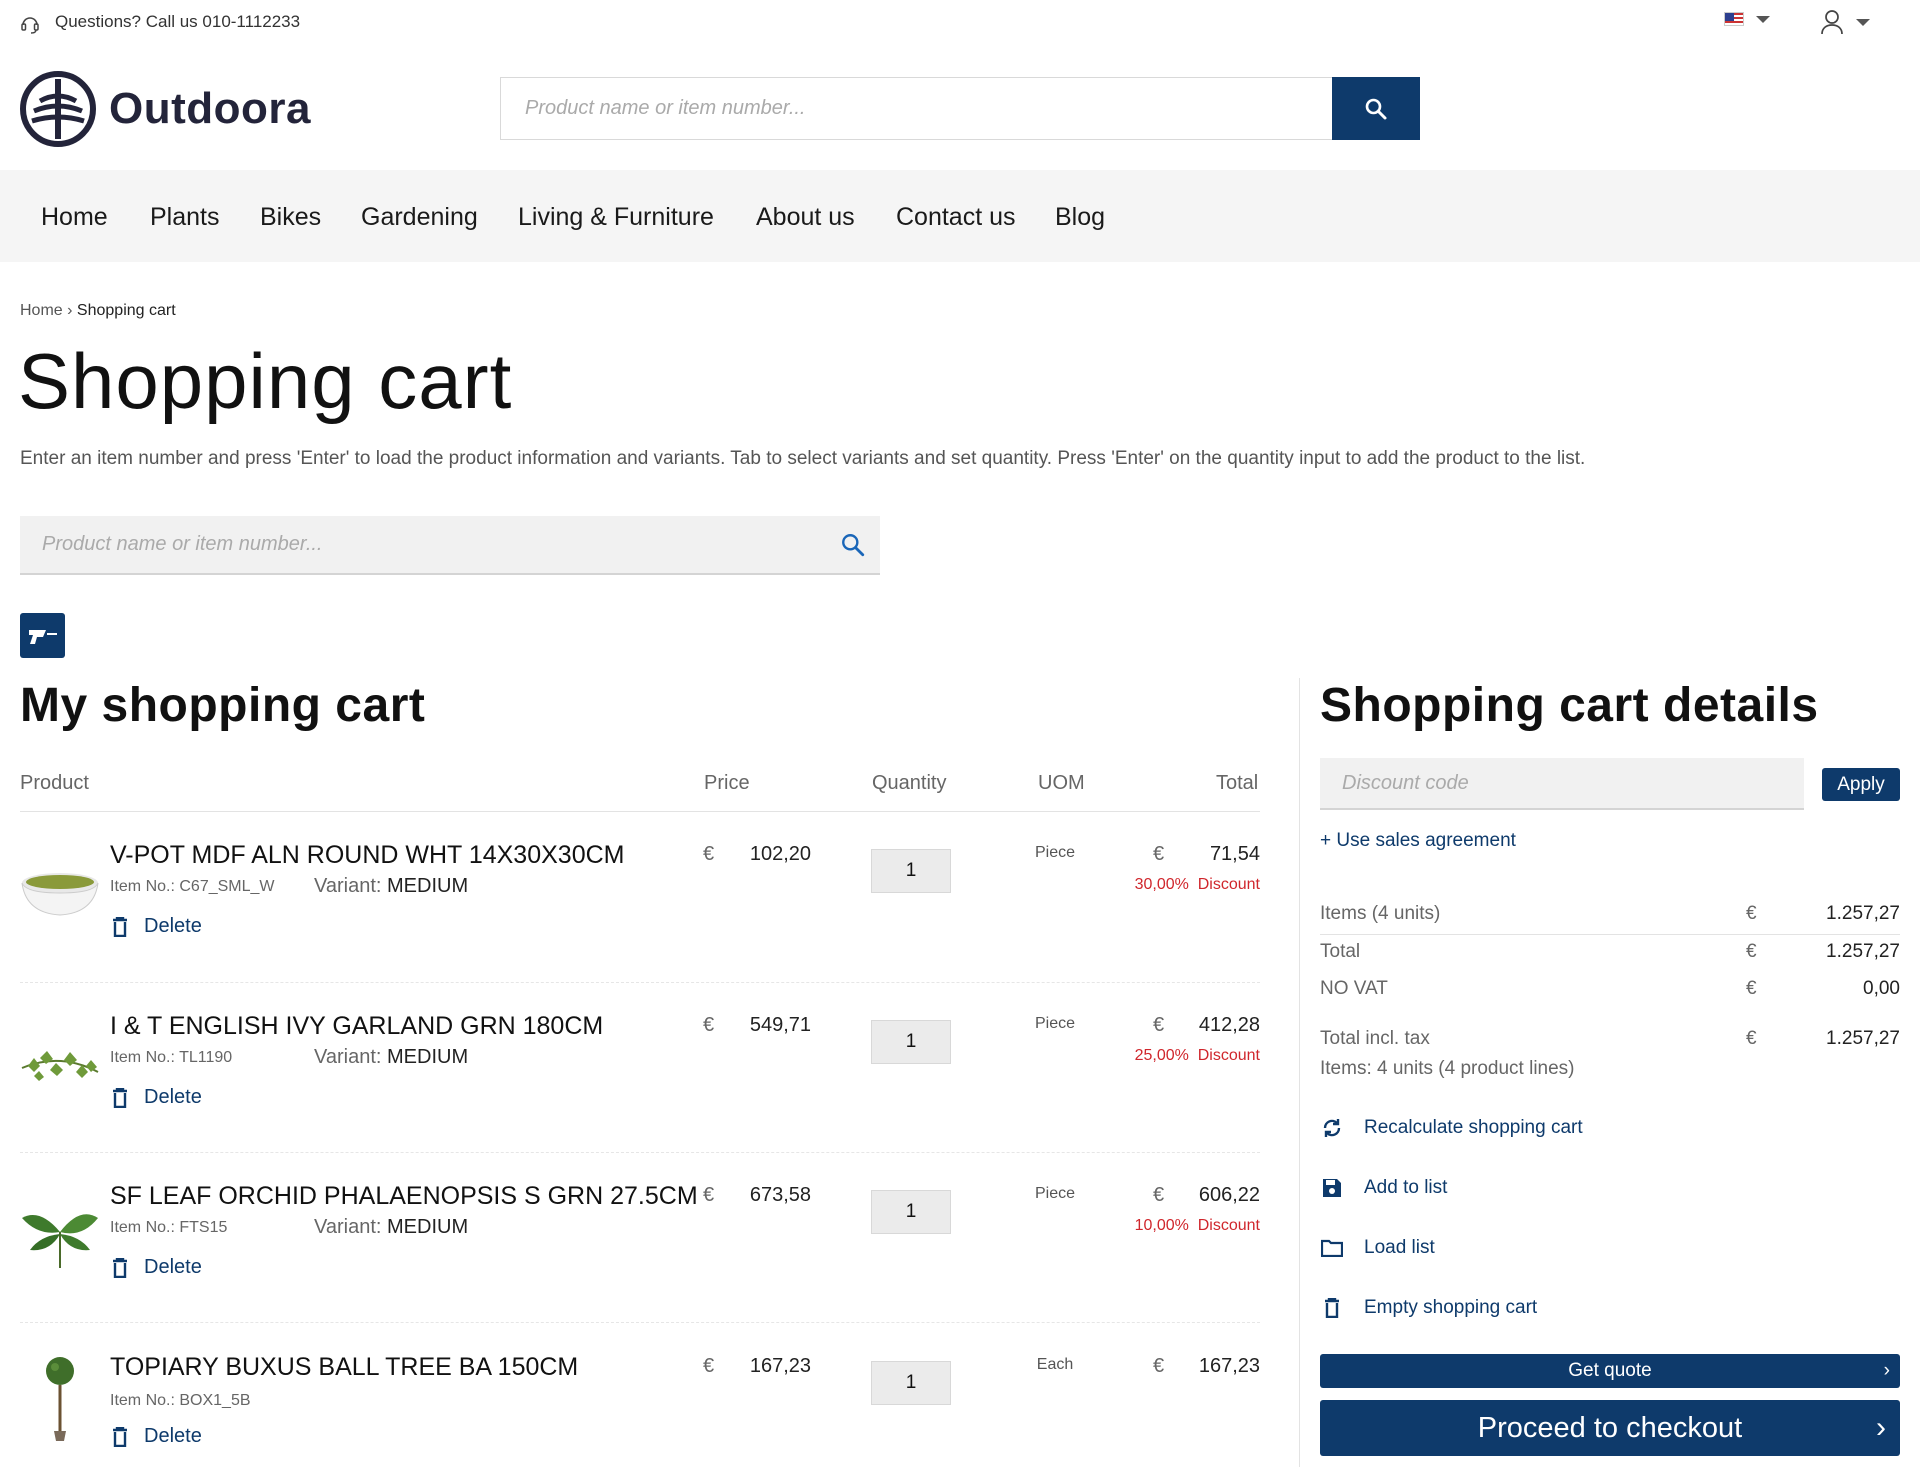  What do you see at coordinates (1332, 1248) in the screenshot?
I see `folder-icon` at bounding box center [1332, 1248].